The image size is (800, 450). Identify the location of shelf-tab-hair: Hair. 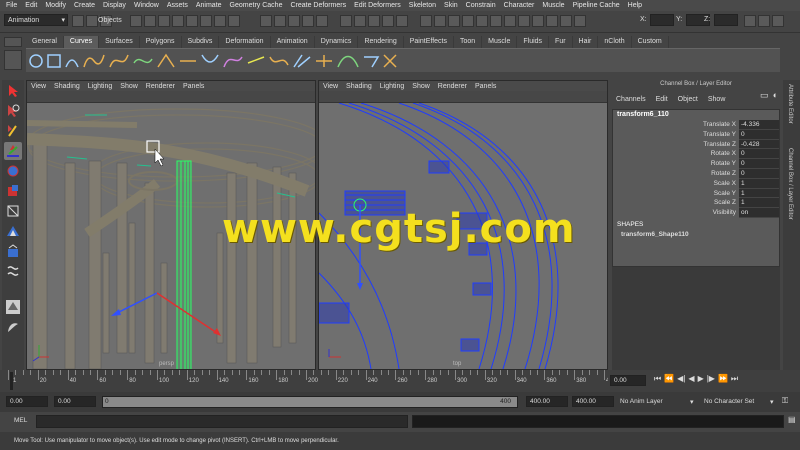
(586, 42).